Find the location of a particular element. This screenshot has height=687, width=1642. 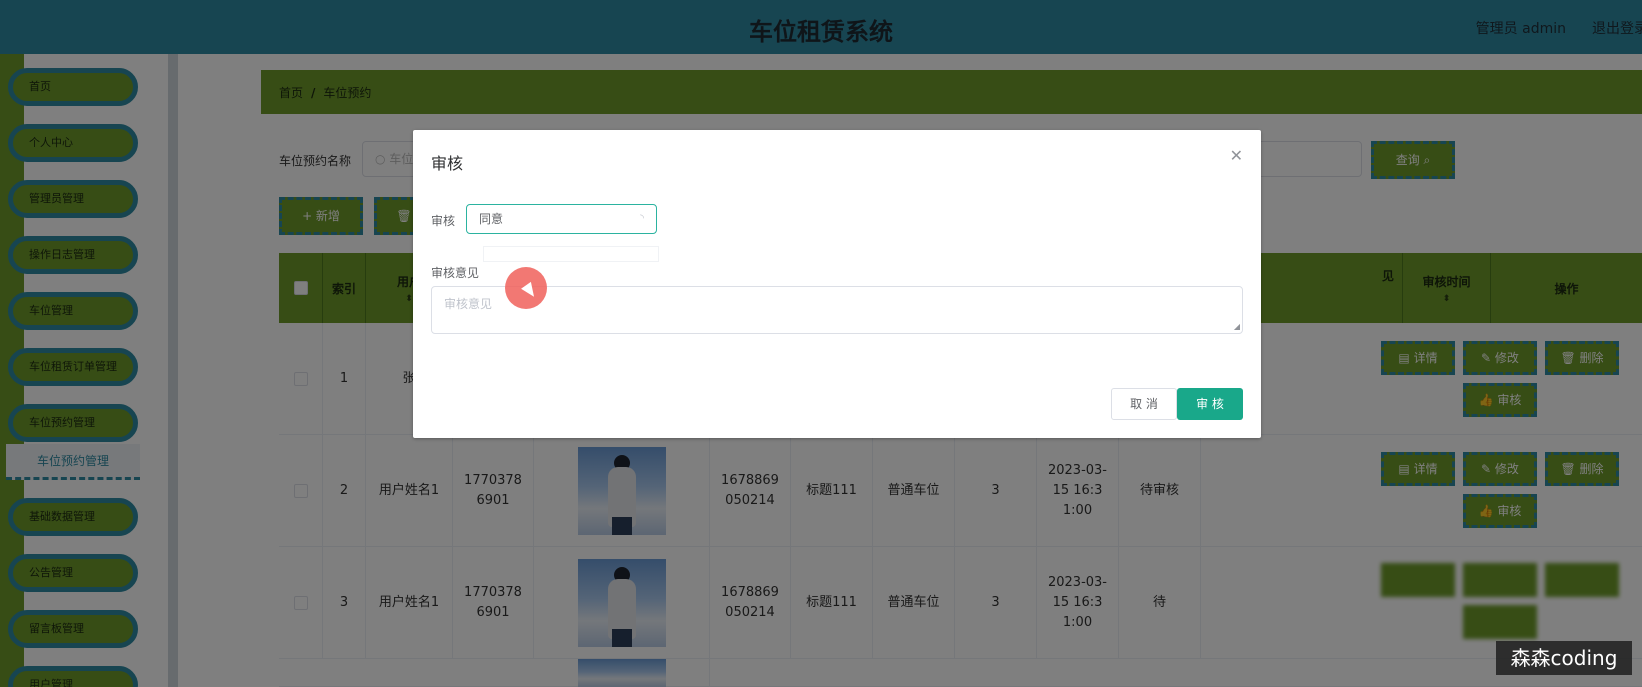

cancel-button: 取 消 is located at coordinates (1144, 404).